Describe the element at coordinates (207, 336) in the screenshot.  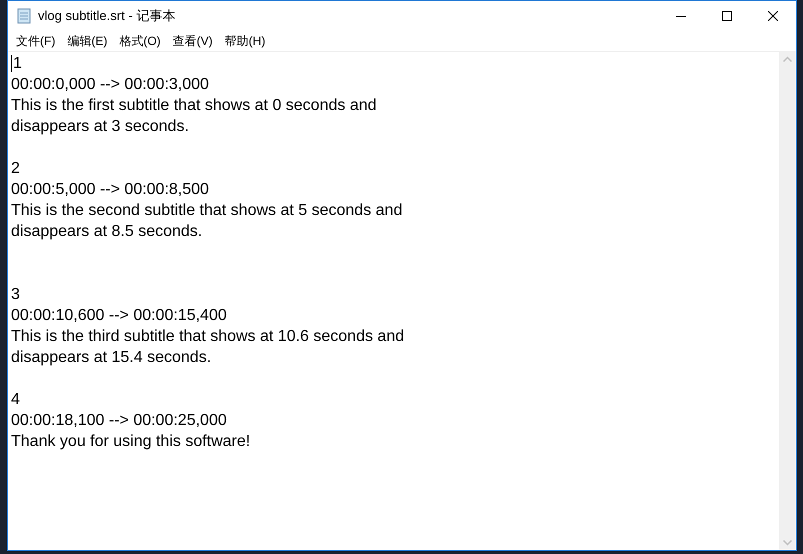
I see `subtitle-text: This is the third subtitle that shows at 10.6 seconds and` at that location.